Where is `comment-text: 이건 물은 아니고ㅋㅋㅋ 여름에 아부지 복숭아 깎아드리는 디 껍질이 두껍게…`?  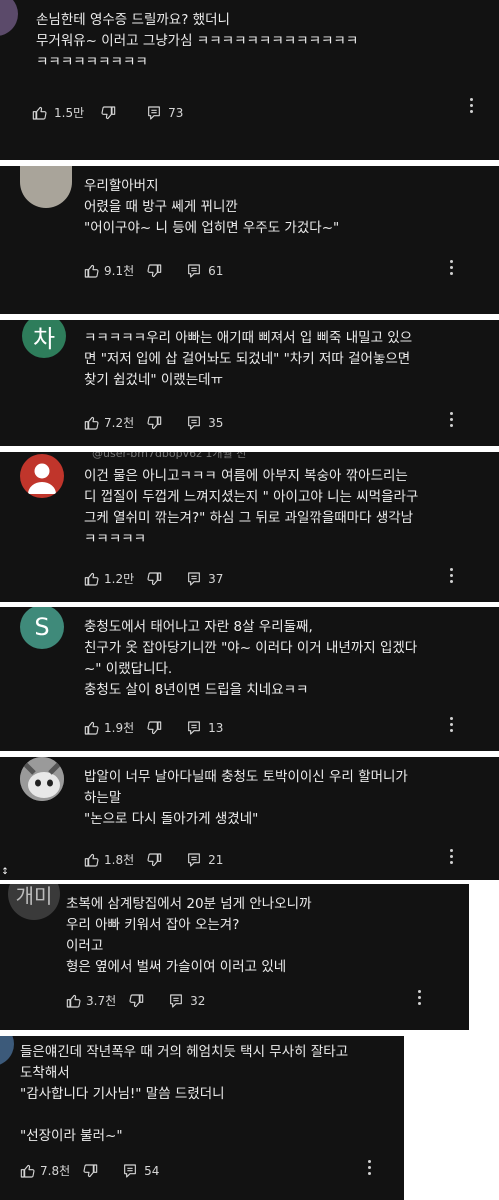
comment-text: 이건 물은 아니고ㅋㅋㅋ 여름에 아부지 복숭아 깎아드리는 디 껍질이 두껍게… is located at coordinates (251, 507).